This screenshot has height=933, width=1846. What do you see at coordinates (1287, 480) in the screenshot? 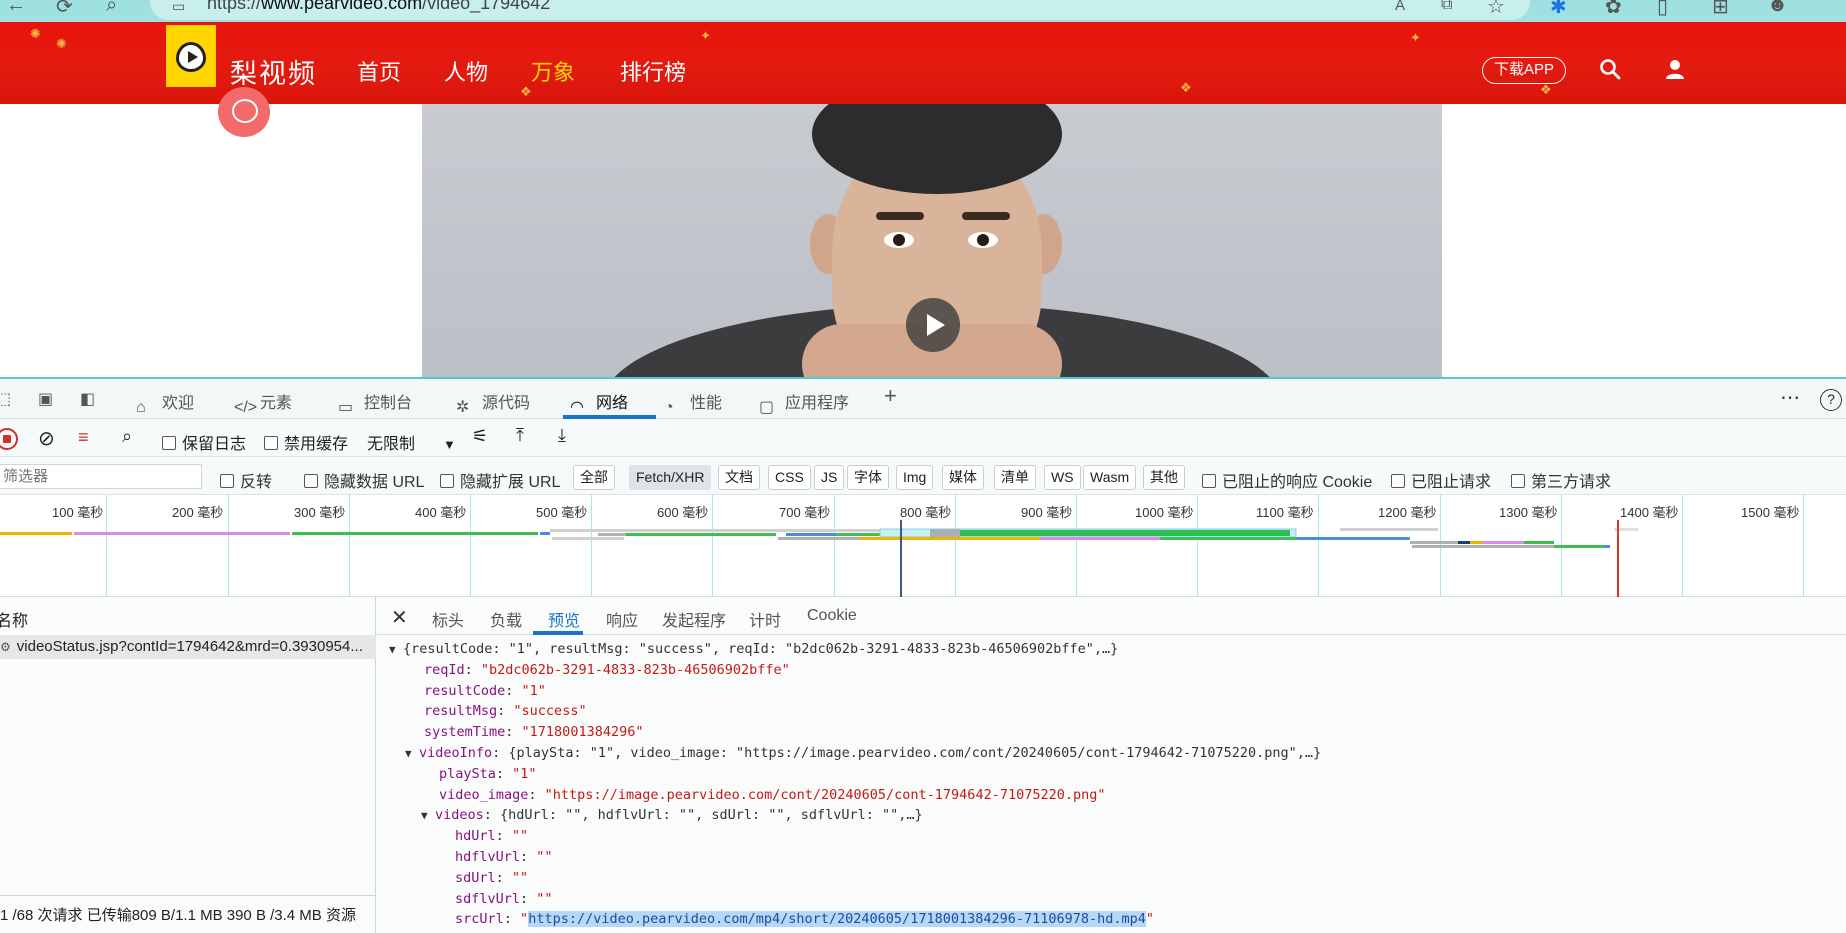
I see `blocked-cookies-checkbox: 已阻止的响应 Cookie` at bounding box center [1287, 480].